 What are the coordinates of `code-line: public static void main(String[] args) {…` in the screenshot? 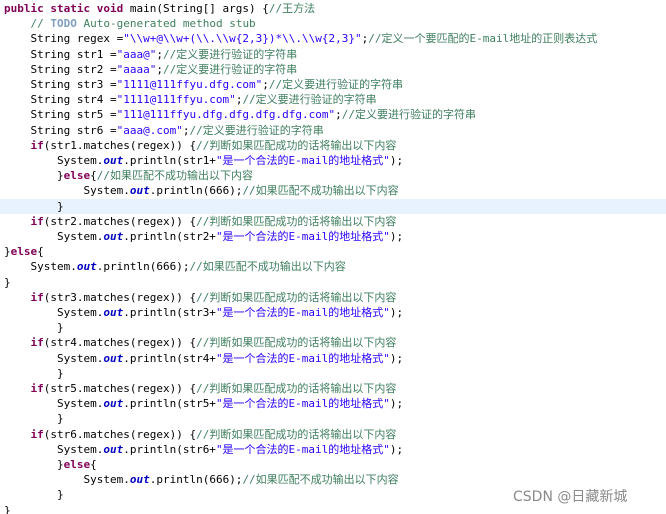 It's located at (333, 8).